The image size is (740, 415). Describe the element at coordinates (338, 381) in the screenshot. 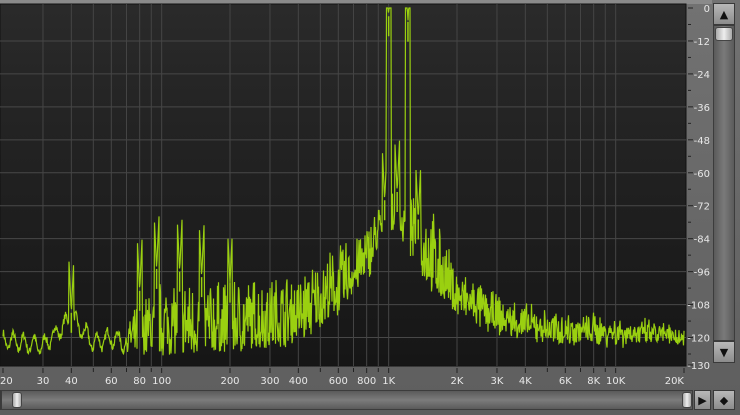

I see `x-tick-label: 600` at that location.